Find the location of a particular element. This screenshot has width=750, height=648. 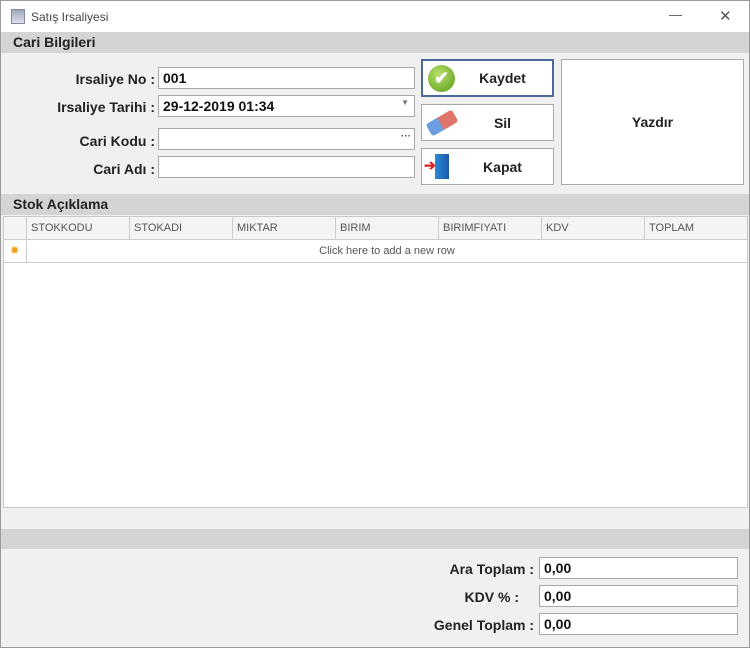

col-birim: BIRIM is located at coordinates (386, 228).